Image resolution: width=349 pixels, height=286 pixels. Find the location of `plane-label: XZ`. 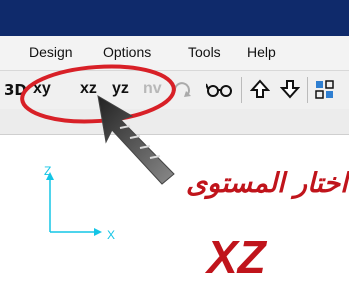

plane-label: XZ is located at coordinates (236, 257).